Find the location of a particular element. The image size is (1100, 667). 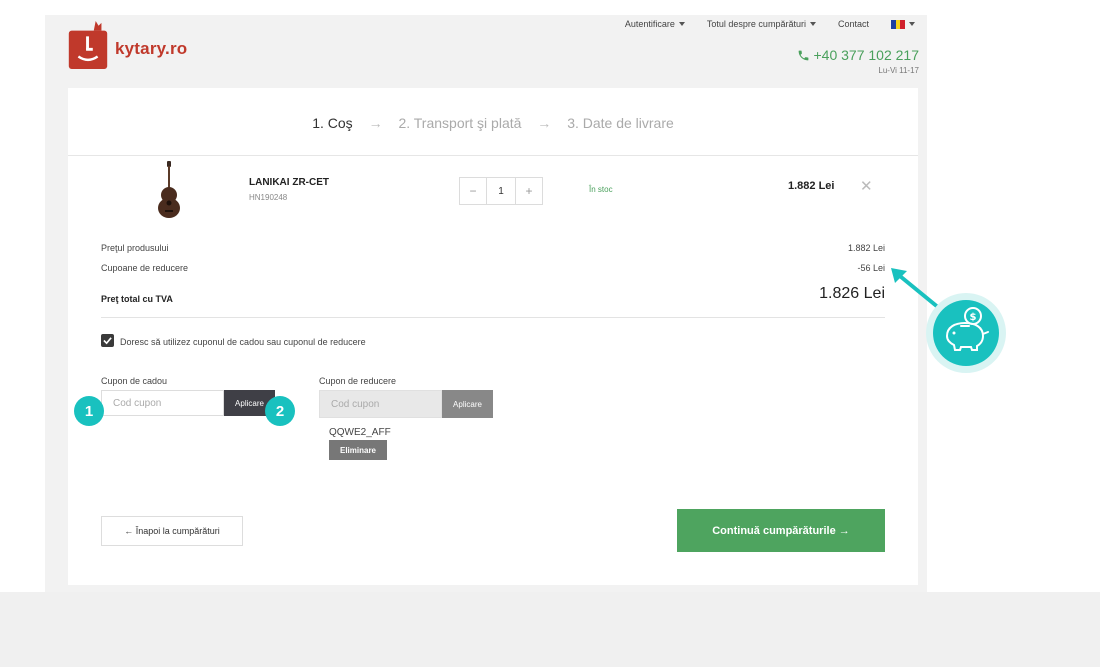

contact-label: Contact is located at coordinates (853, 24).